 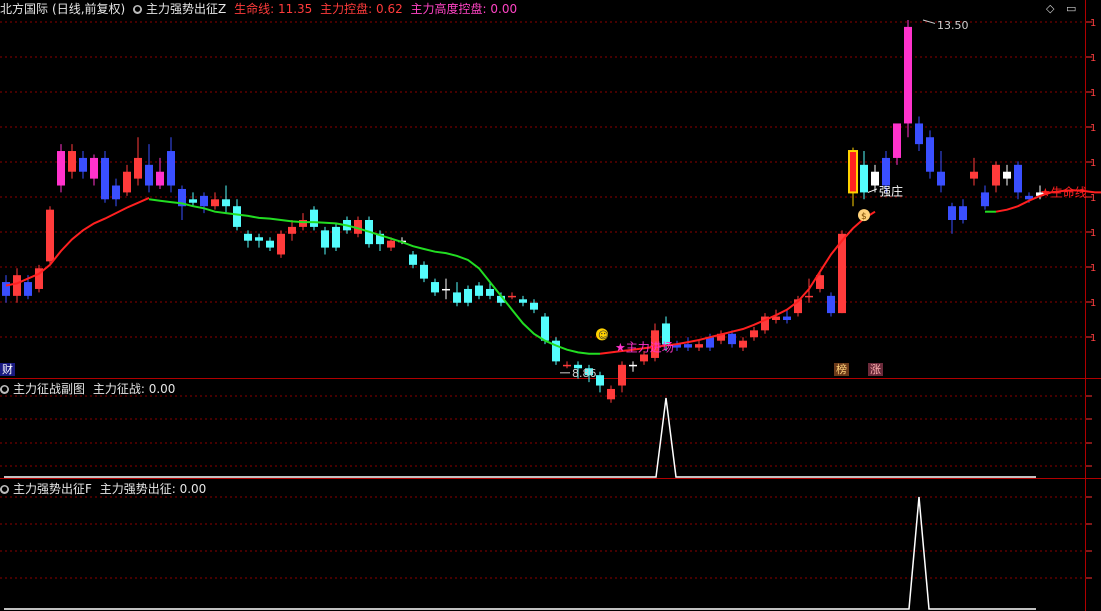 What do you see at coordinates (891, 190) in the screenshot?
I see `strong-banker-label: 强庄` at bounding box center [891, 190].